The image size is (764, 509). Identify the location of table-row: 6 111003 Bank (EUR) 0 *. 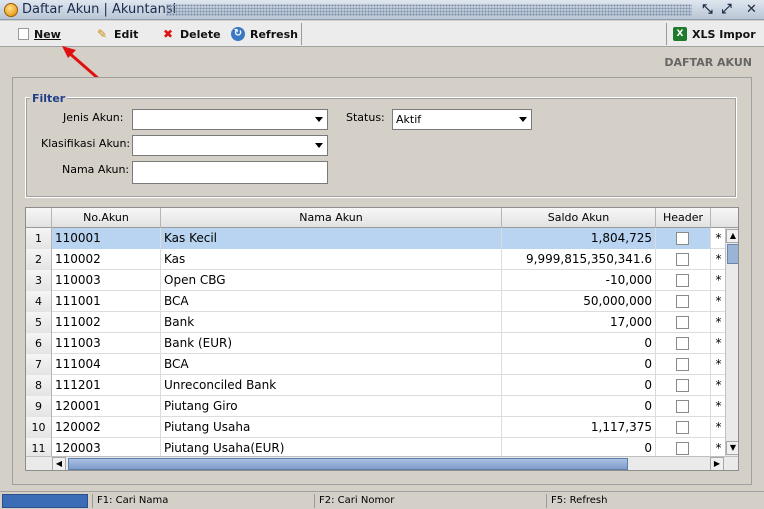
(376, 343).